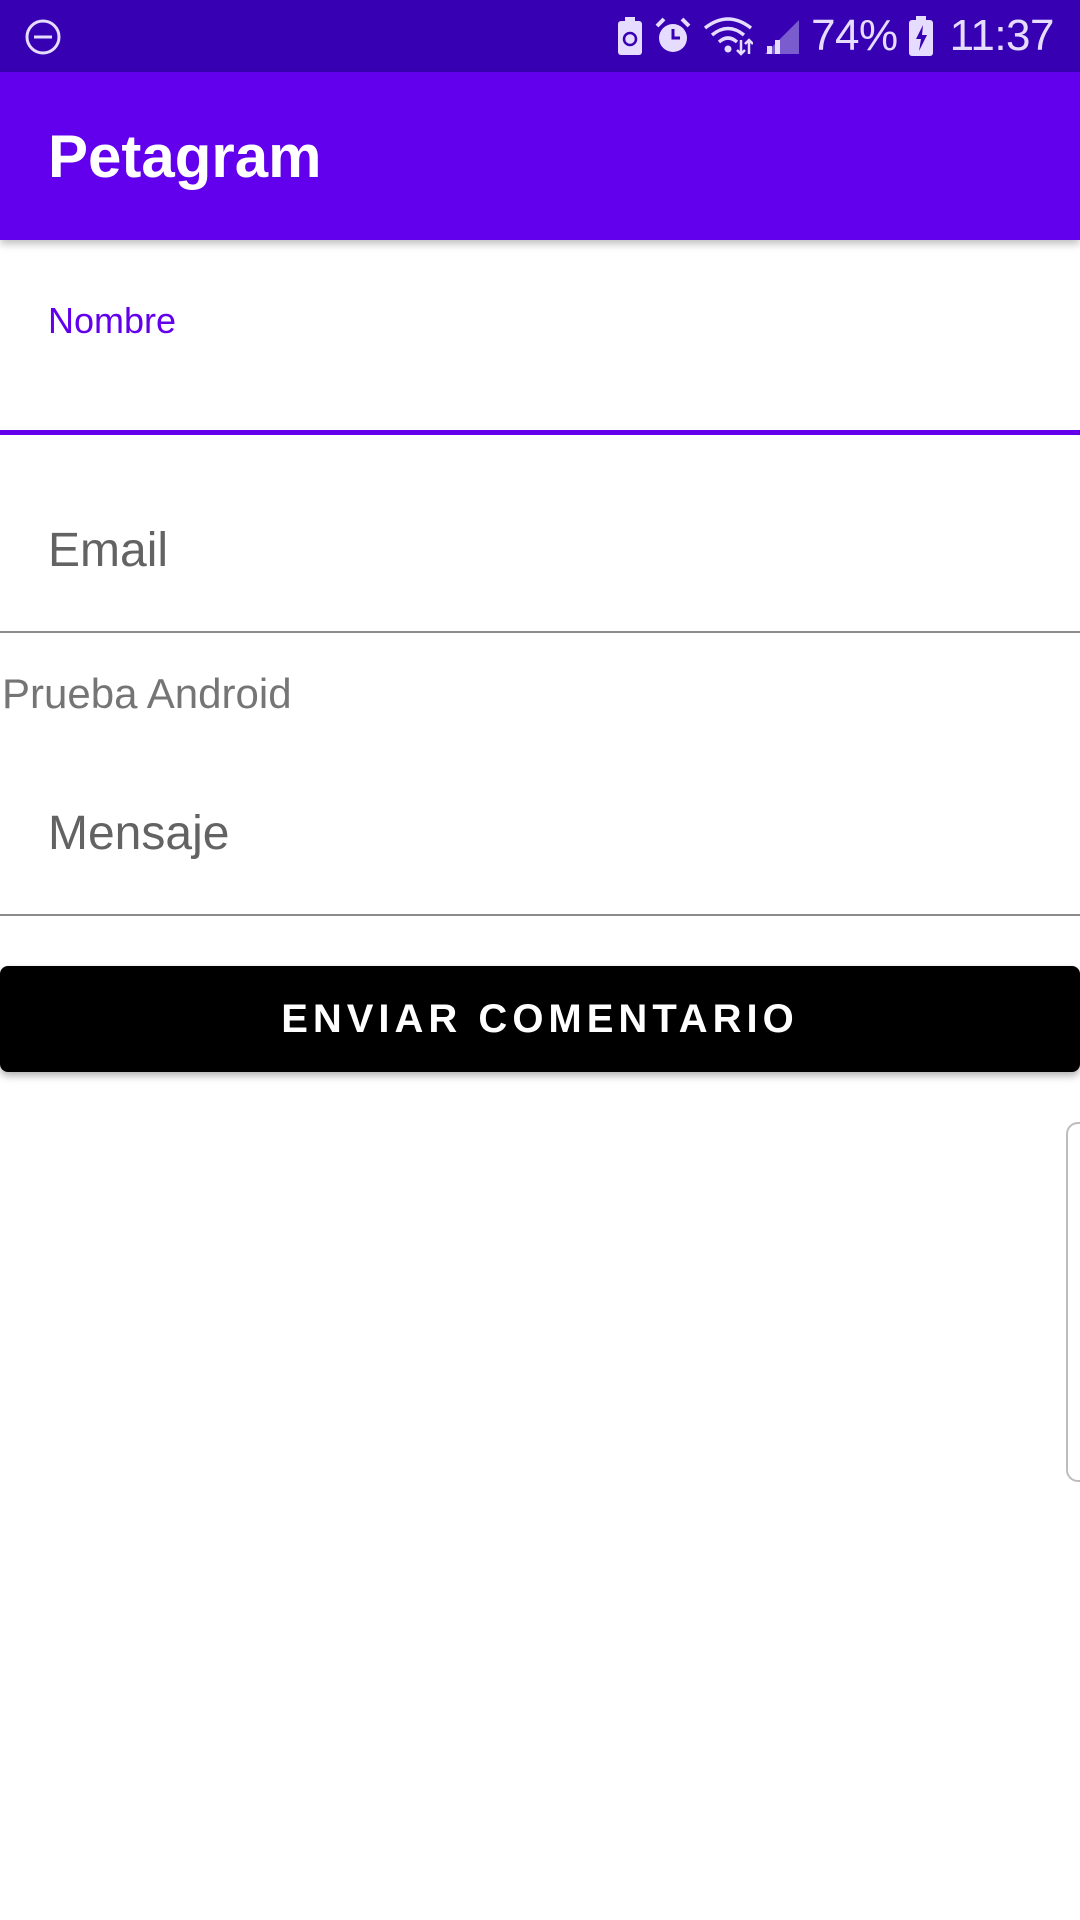  Describe the element at coordinates (538, 385) in the screenshot. I see `nombre-input` at that location.